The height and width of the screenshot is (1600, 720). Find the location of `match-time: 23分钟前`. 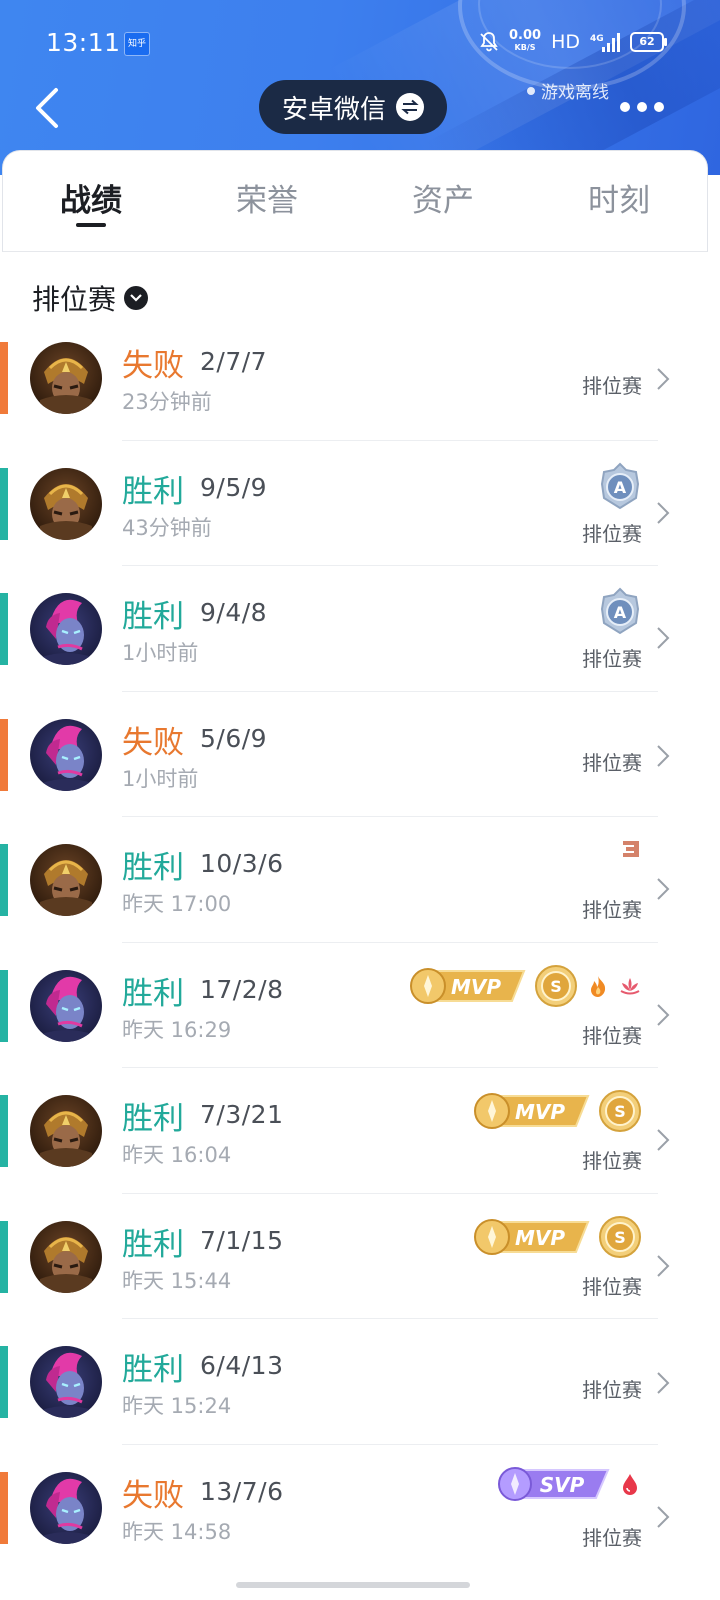

match-time: 23分钟前 is located at coordinates (167, 402).